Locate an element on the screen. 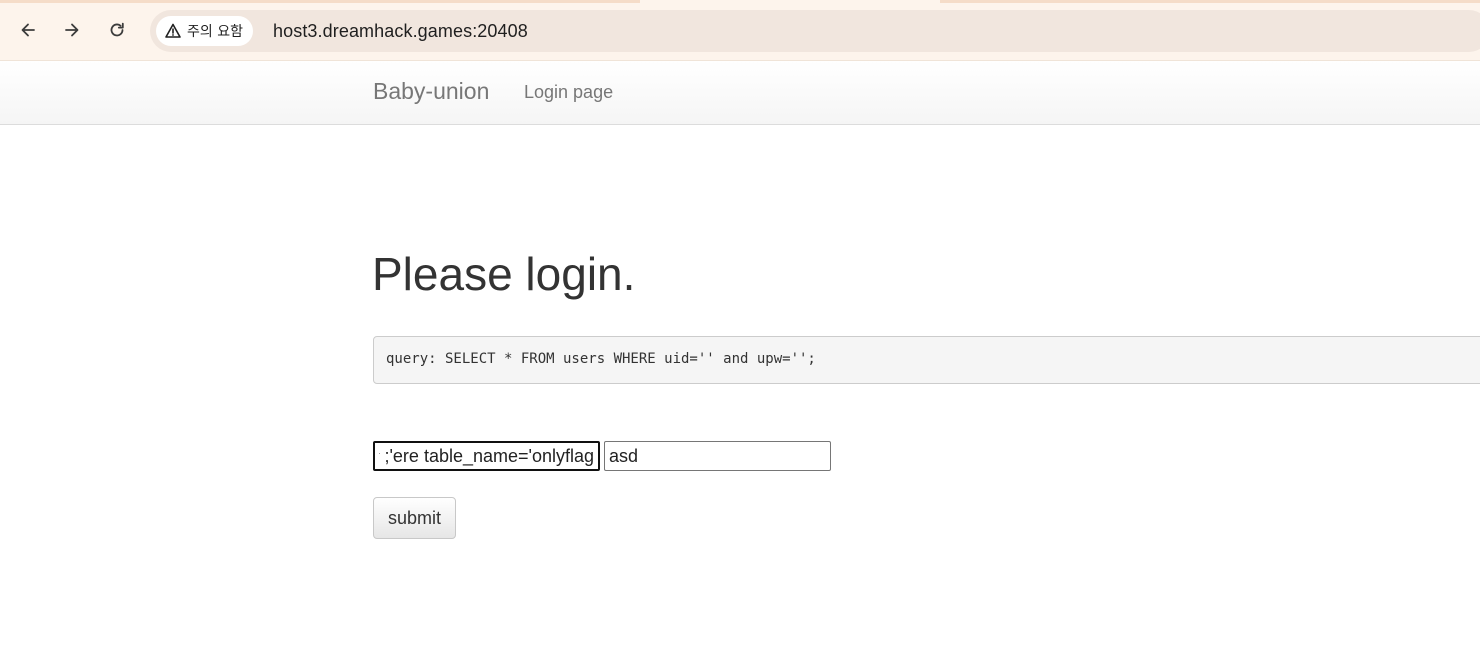 The height and width of the screenshot is (669, 1480). reload-button is located at coordinates (117, 30).